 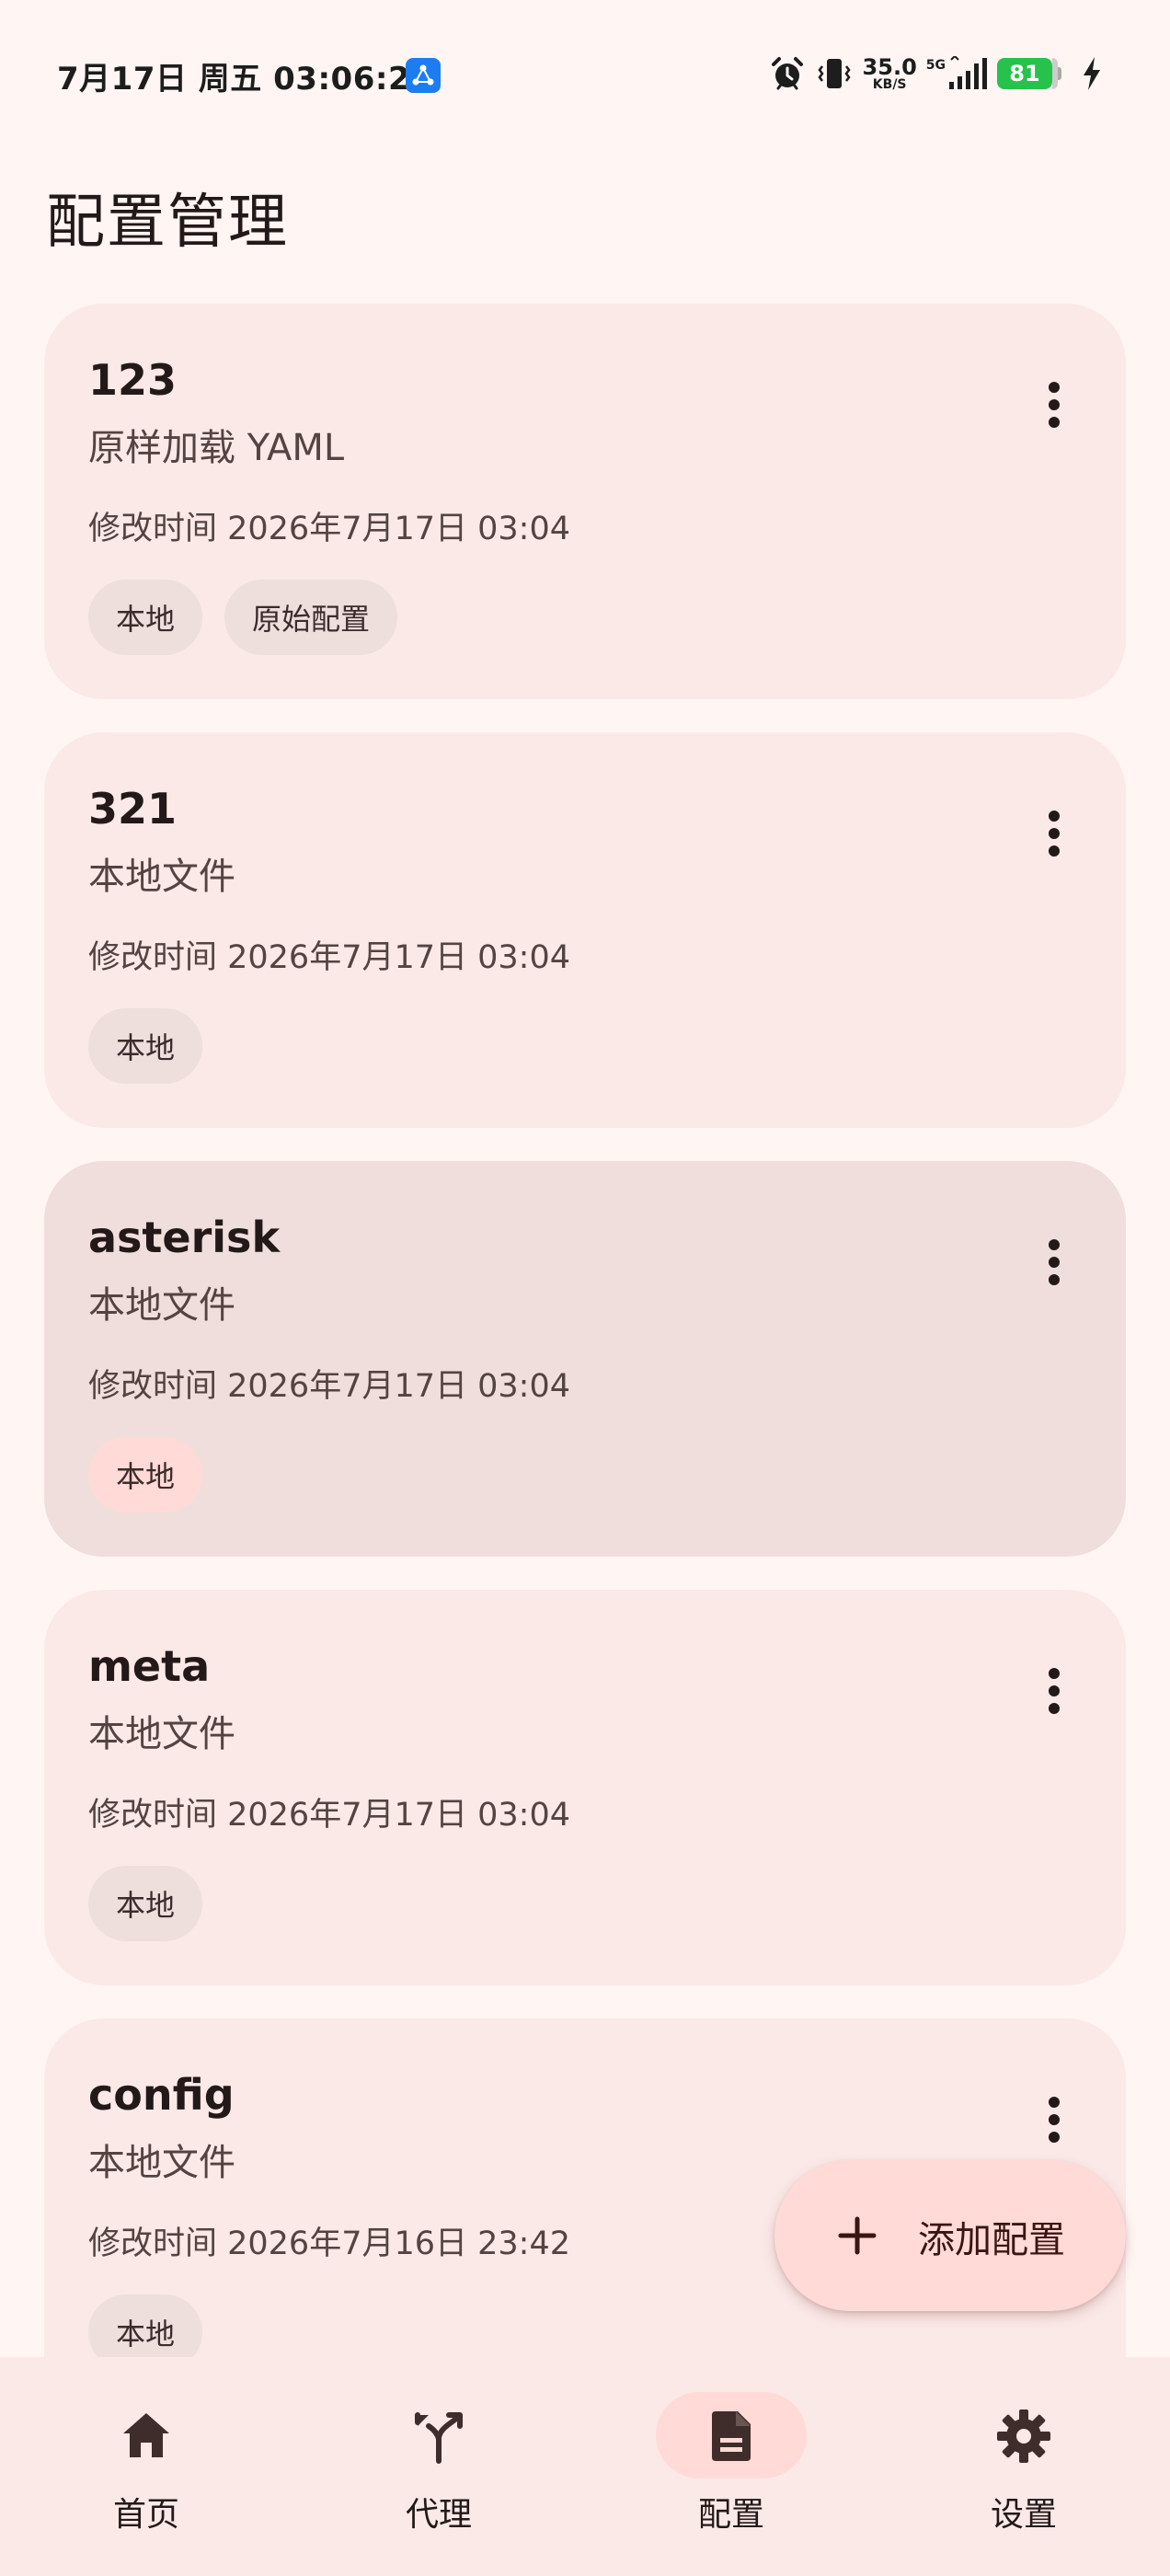 I want to click on profile-name: 123, so click(x=133, y=380).